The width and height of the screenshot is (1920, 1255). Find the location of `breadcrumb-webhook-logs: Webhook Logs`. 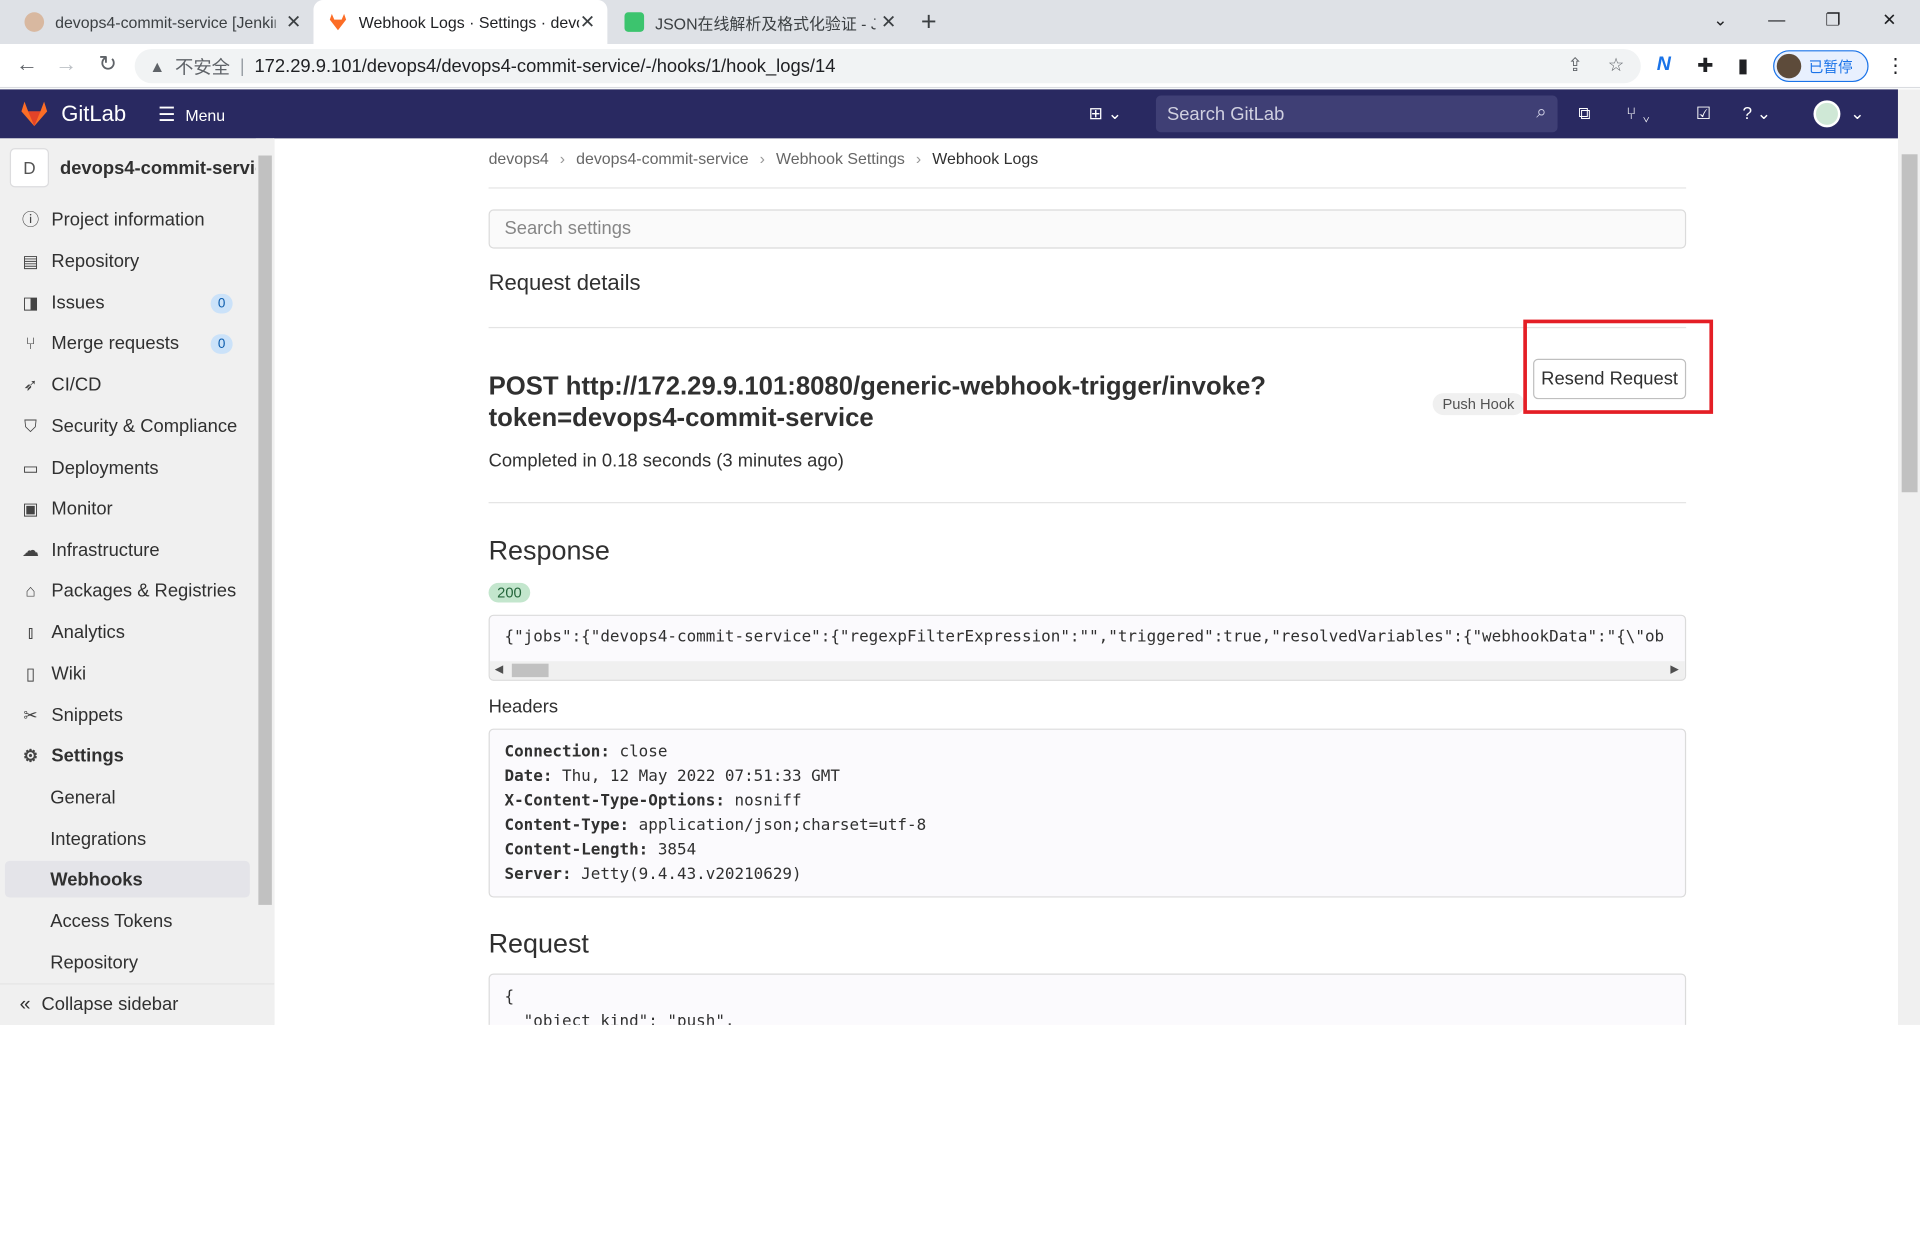

breadcrumb-webhook-logs: Webhook Logs is located at coordinates (985, 158).